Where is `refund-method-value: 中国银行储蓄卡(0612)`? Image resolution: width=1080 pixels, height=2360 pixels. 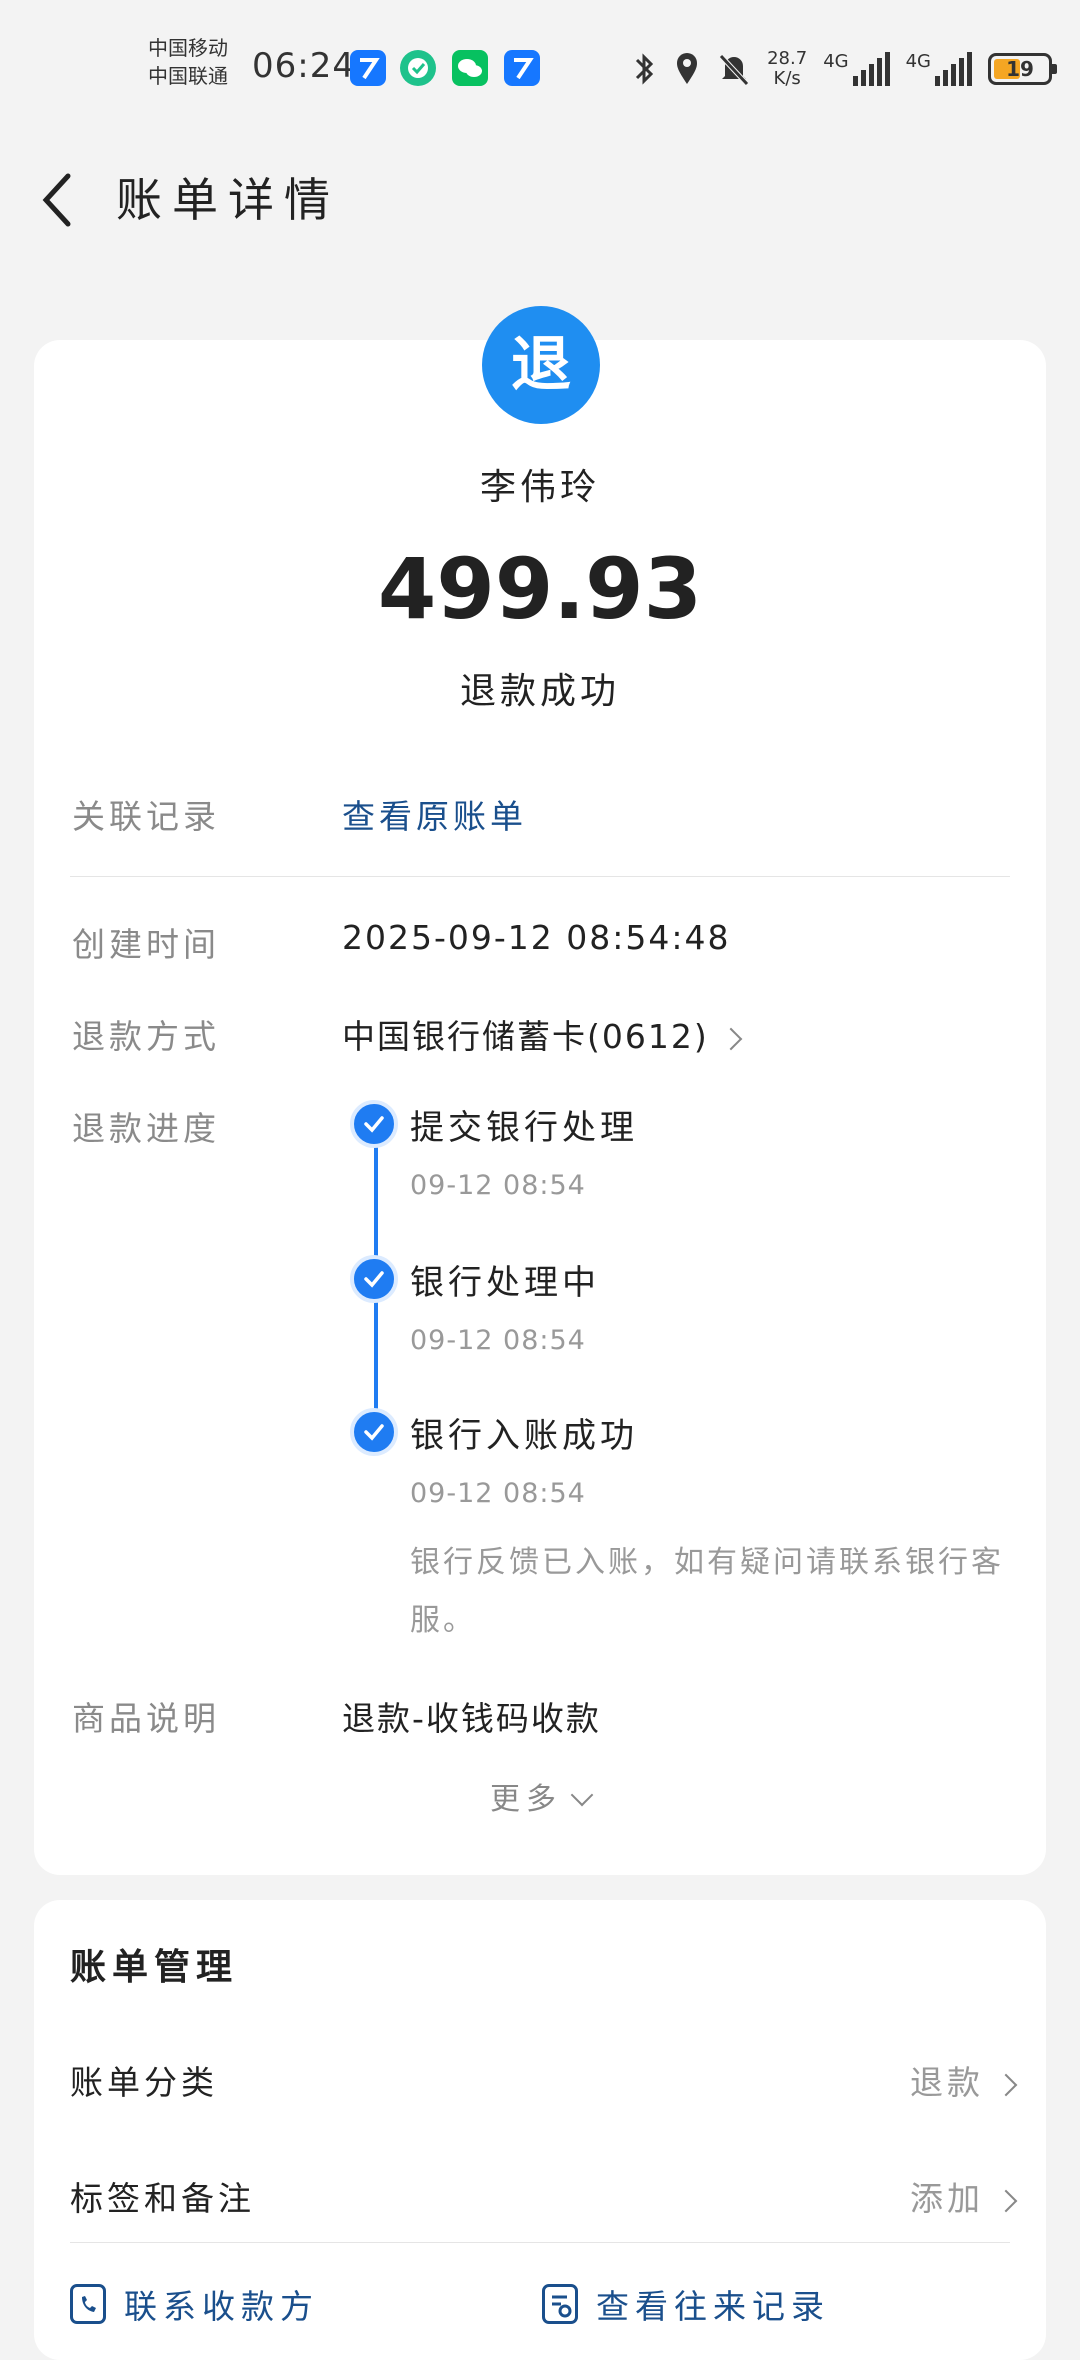 refund-method-value: 中国银行储蓄卡(0612) is located at coordinates (525, 1036).